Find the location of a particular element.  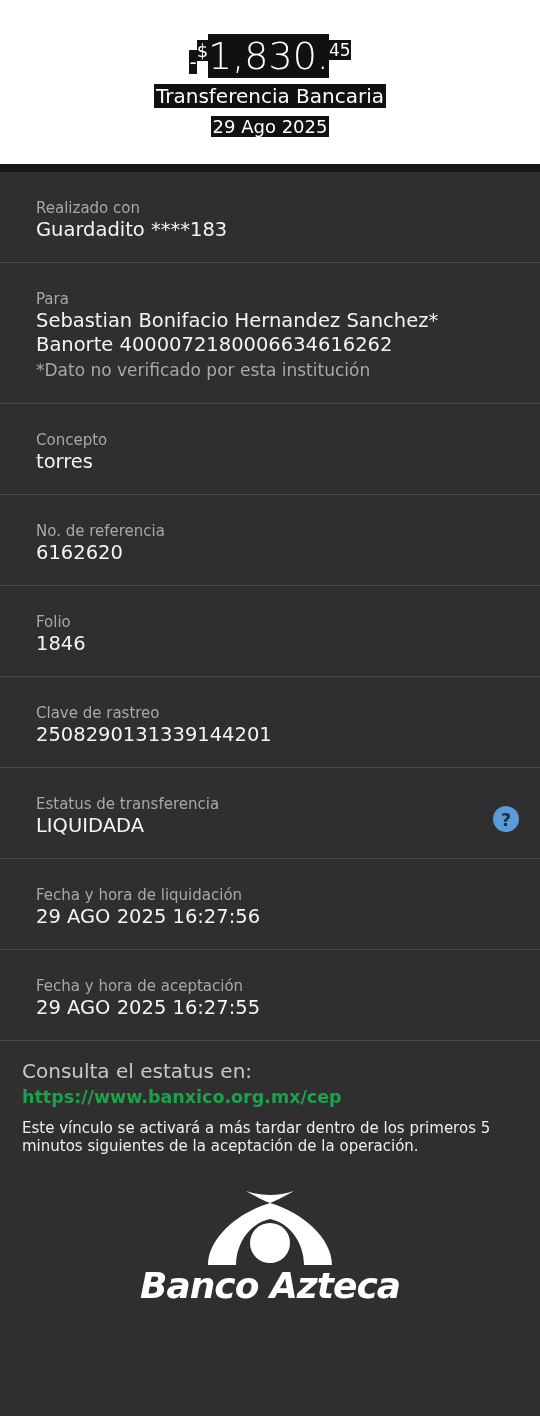

field-label: Fecha y hora de aceptación is located at coordinates (140, 986).